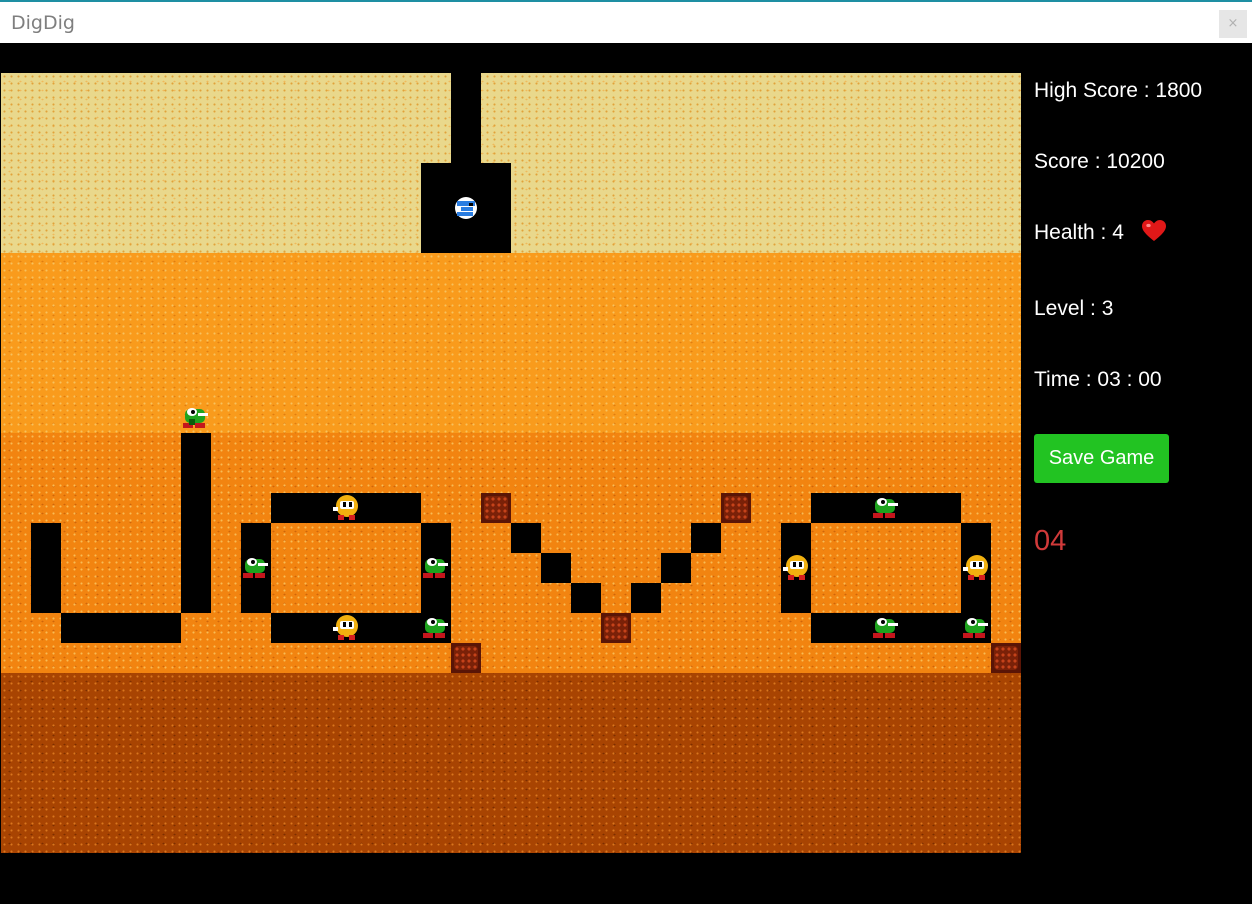 This screenshot has width=1252, height=904. What do you see at coordinates (1101, 458) in the screenshot?
I see `save-game-button: Save Game` at bounding box center [1101, 458].